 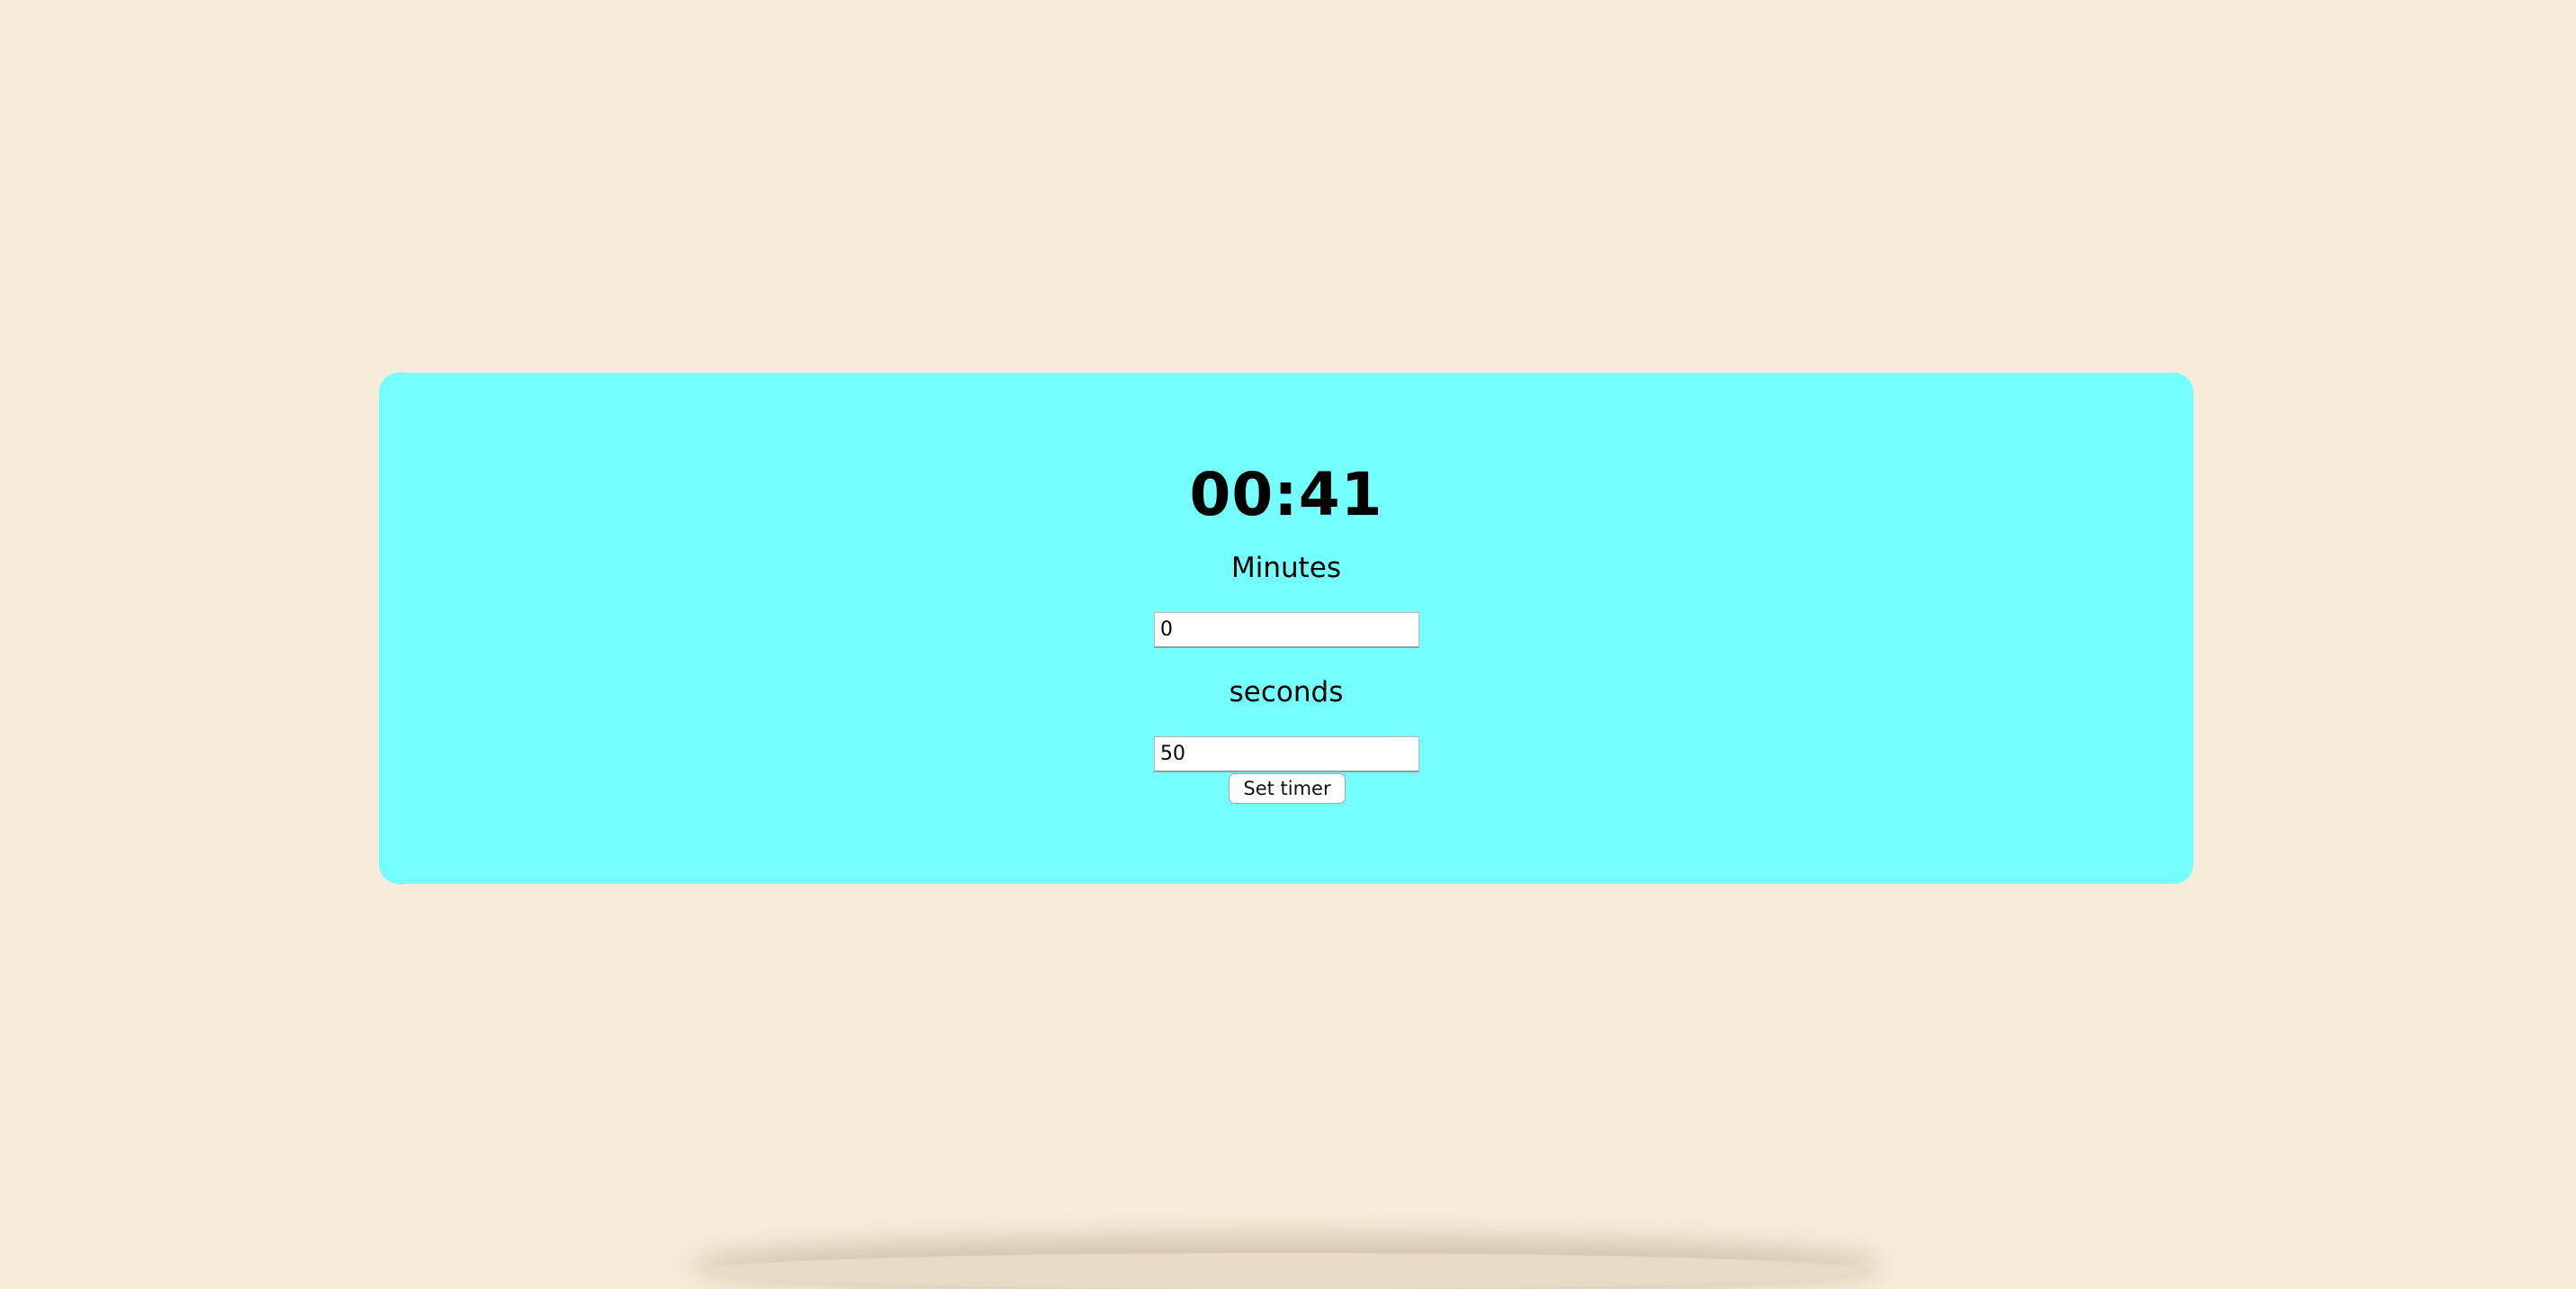 I want to click on minutes-label: Minutes, so click(x=1286, y=568).